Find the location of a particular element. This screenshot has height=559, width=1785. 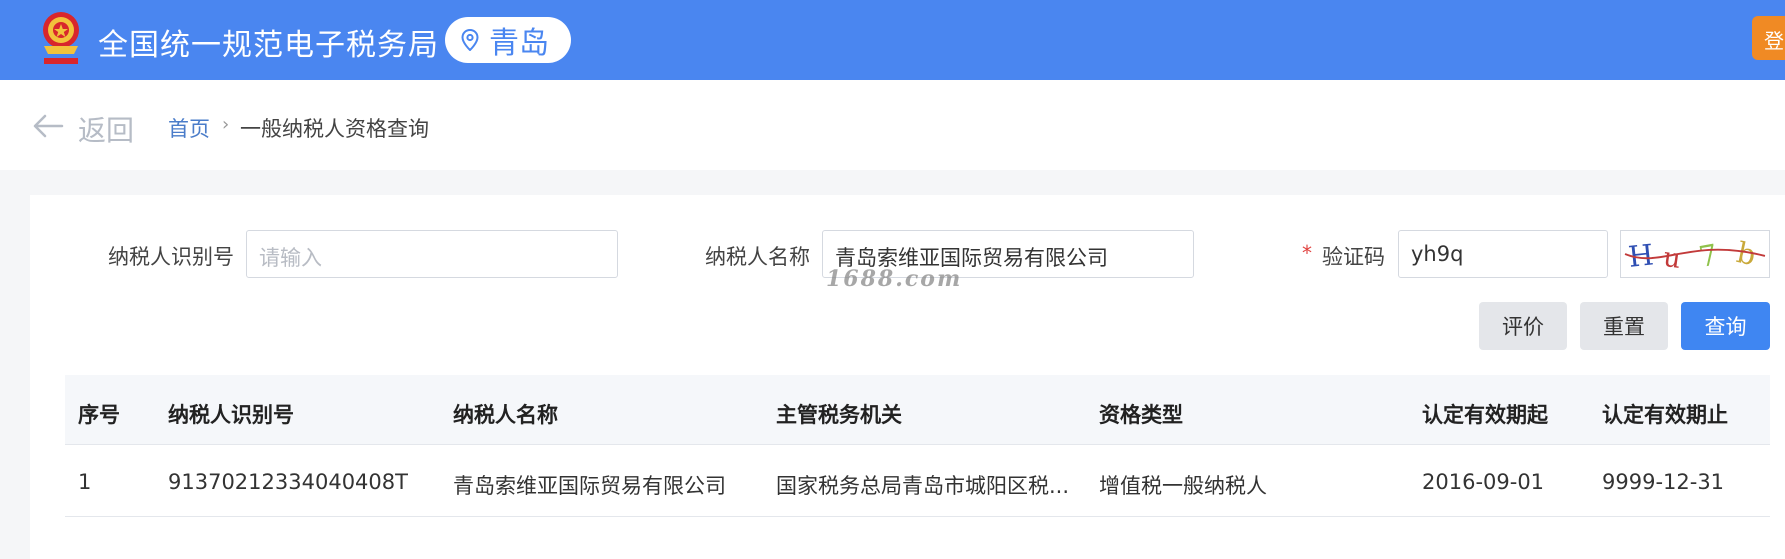

cell-valid-from: 2016-09-01 is located at coordinates (1483, 482).